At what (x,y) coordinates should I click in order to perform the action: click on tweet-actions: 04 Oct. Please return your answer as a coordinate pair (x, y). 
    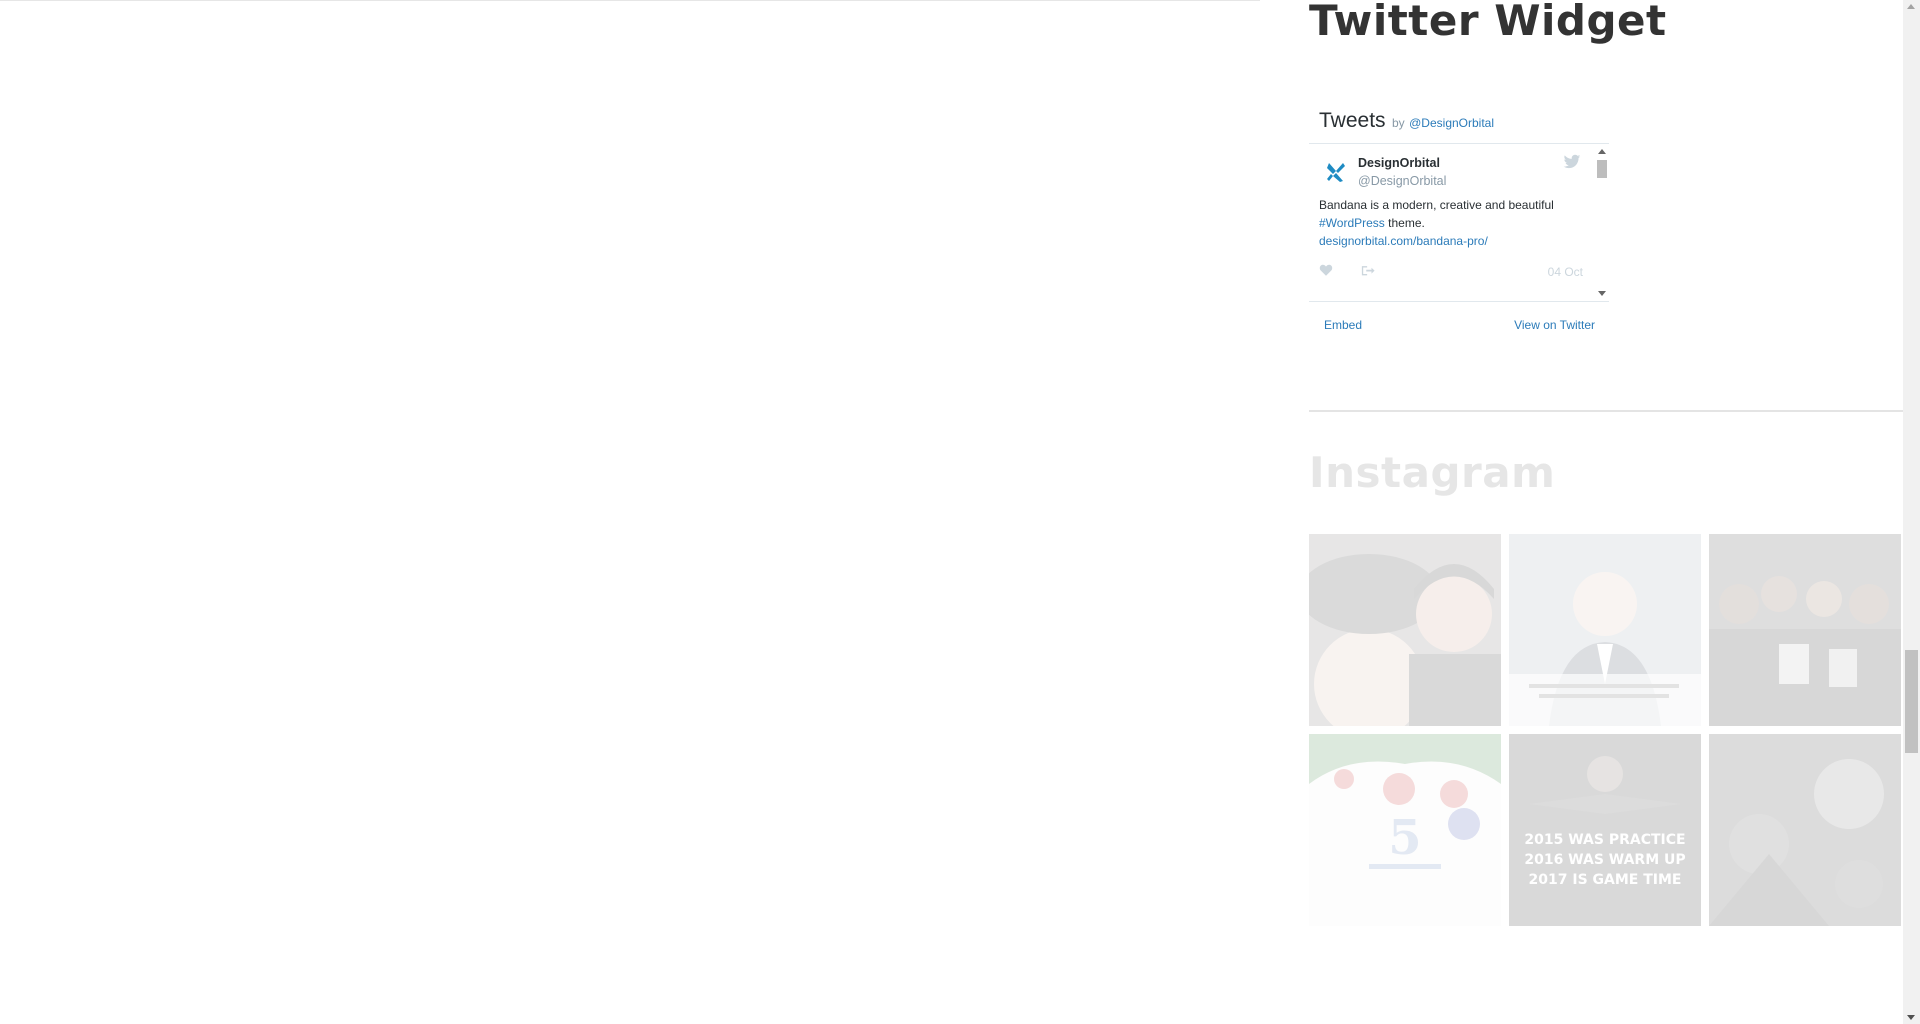
    Looking at the image, I should click on (1458, 272).